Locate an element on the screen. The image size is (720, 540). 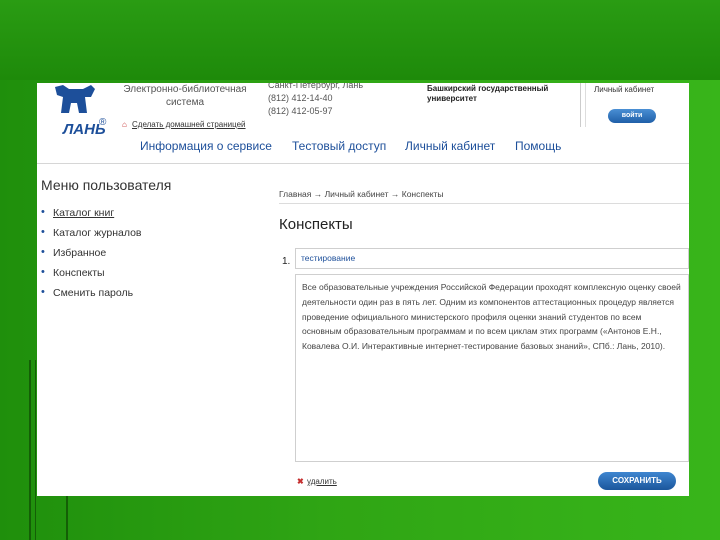
university-line2: университет is located at coordinates (452, 98).